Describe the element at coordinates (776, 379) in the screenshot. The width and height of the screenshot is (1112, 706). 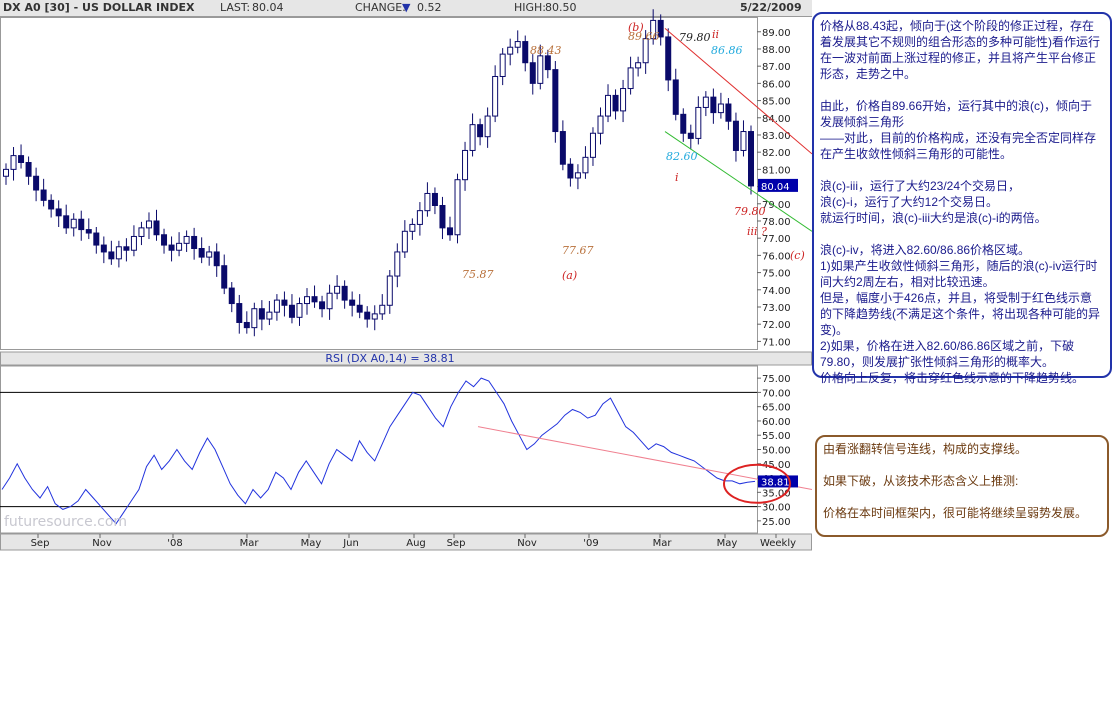
I see `rsi-tick-label: 75.00` at that location.